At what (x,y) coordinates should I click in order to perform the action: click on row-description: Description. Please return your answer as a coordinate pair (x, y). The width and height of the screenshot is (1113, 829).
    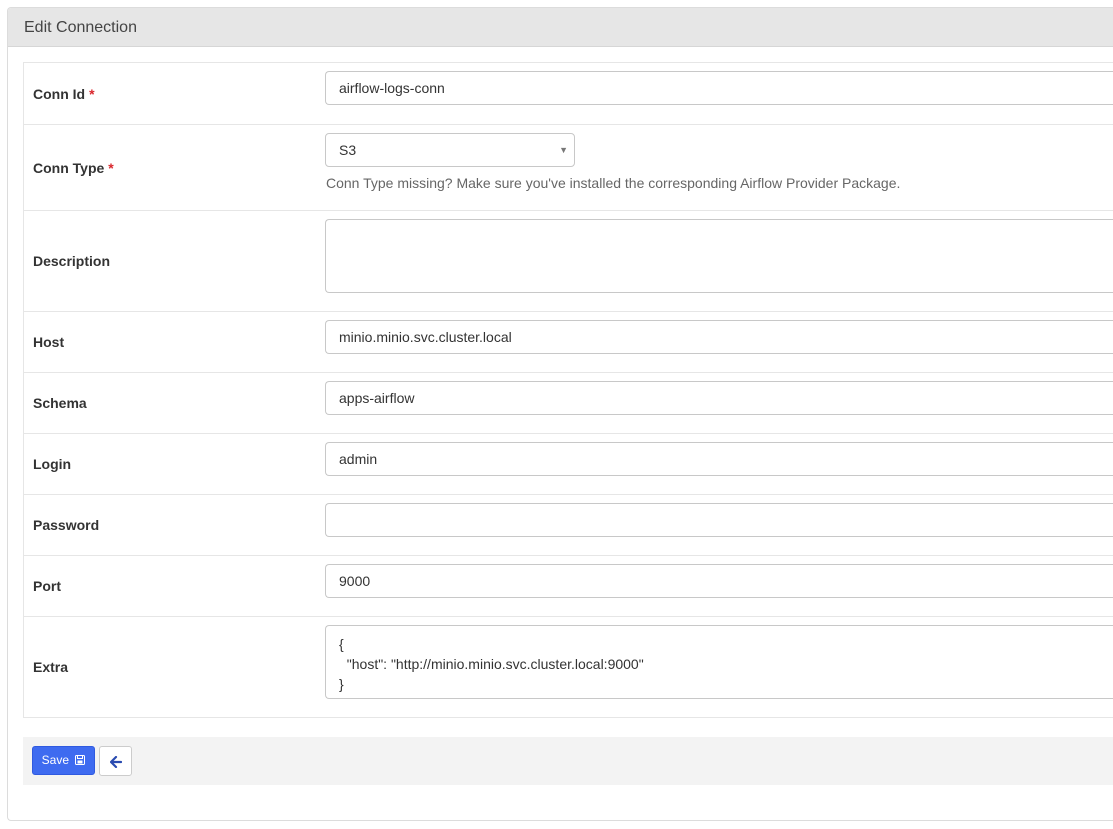
    Looking at the image, I should click on (568, 261).